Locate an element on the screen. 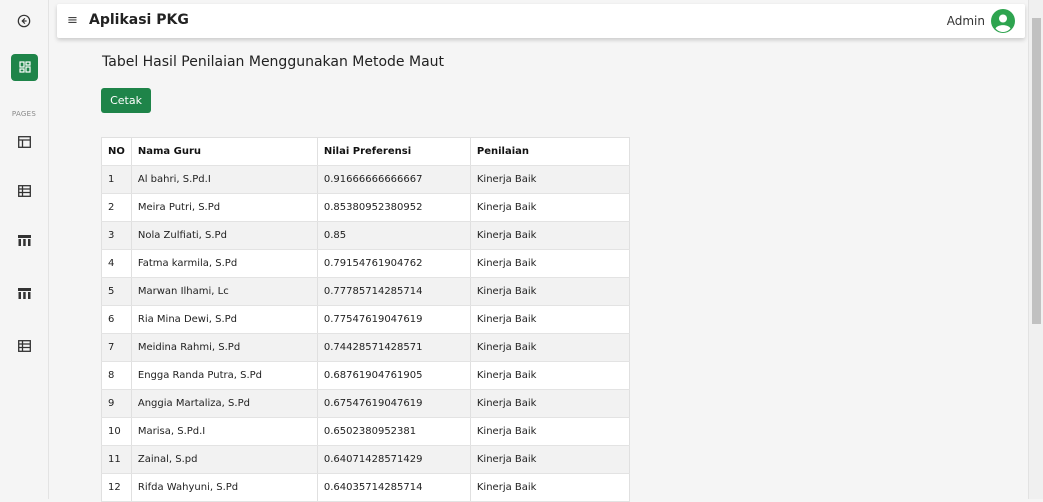 Image resolution: width=1043 pixels, height=502 pixels. cell-no: 1 is located at coordinates (116, 179).